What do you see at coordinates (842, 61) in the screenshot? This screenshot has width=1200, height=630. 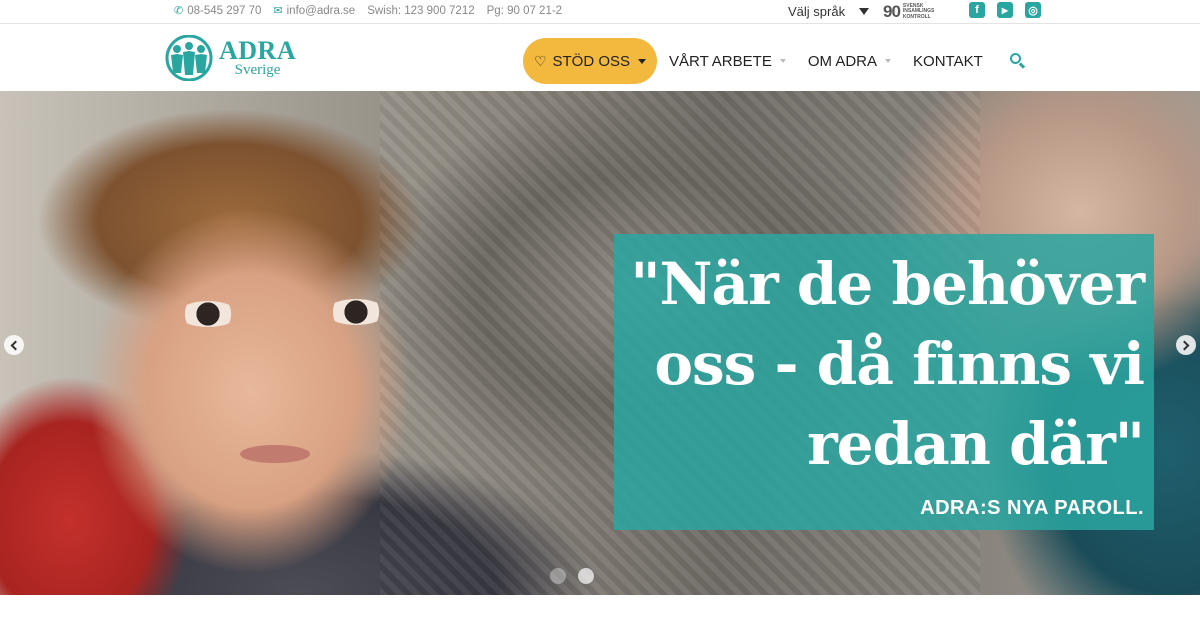 I see `nav-item-label: OM ADRA` at bounding box center [842, 61].